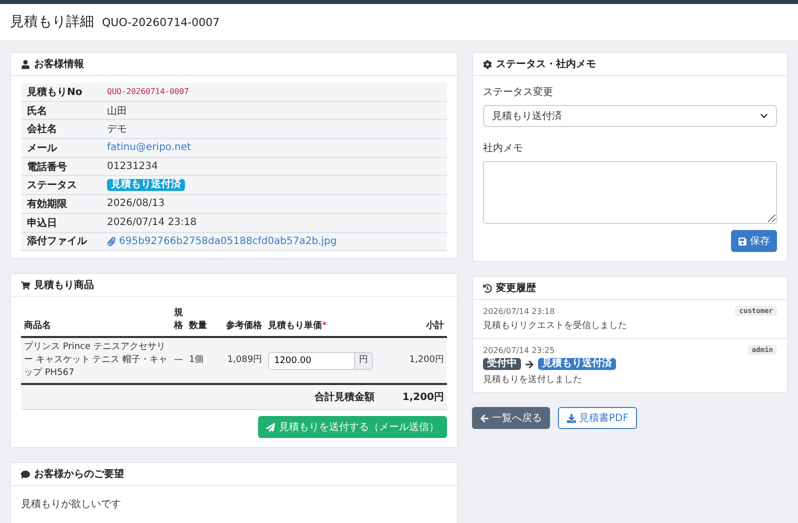 The width and height of the screenshot is (798, 523). What do you see at coordinates (25, 285) in the screenshot?
I see `cart-icon` at bounding box center [25, 285].